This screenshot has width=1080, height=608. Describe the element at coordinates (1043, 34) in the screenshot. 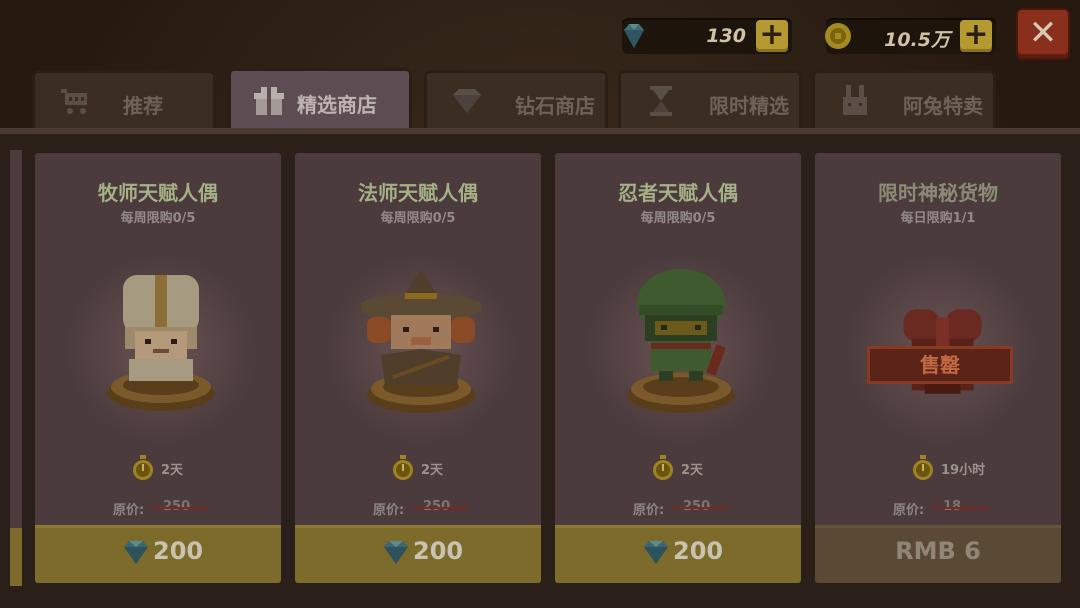

I see `close-button: ✕` at that location.